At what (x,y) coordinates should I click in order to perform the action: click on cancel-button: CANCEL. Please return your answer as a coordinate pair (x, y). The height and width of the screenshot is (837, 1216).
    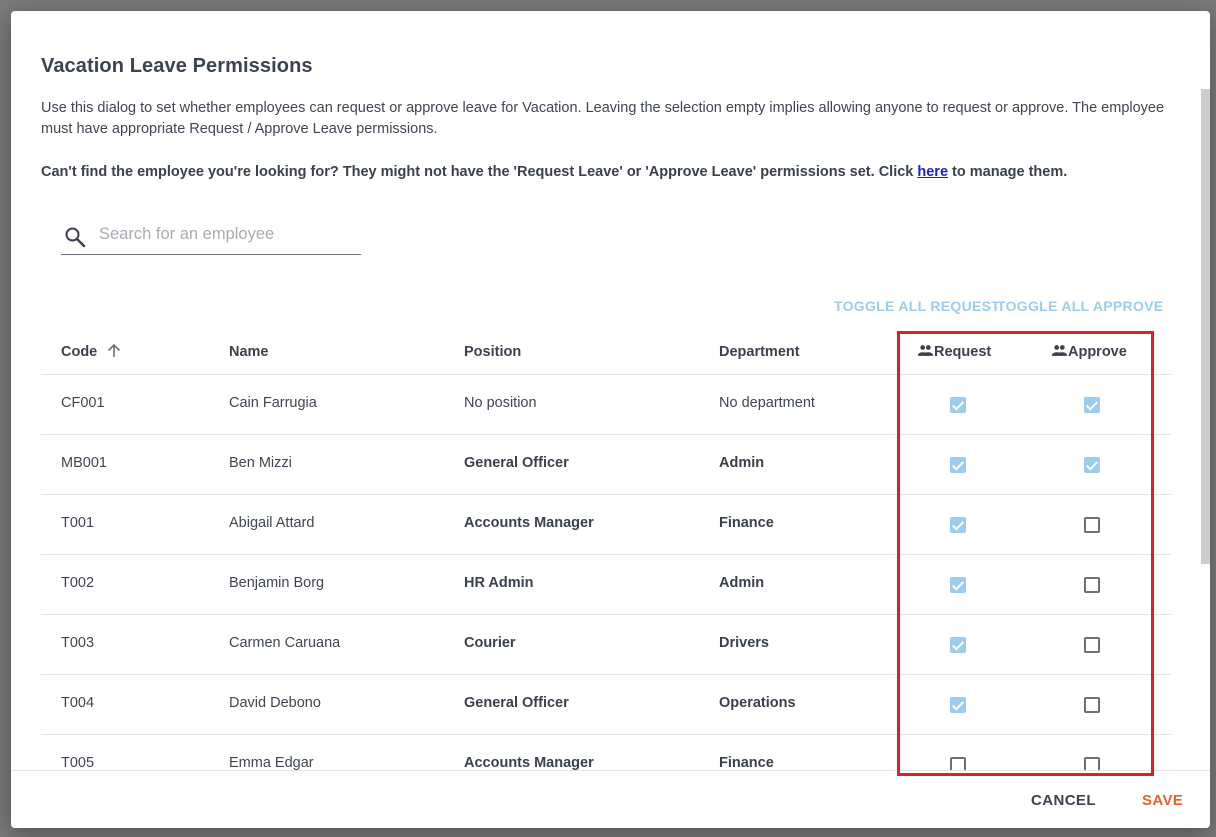
    Looking at the image, I should click on (1063, 800).